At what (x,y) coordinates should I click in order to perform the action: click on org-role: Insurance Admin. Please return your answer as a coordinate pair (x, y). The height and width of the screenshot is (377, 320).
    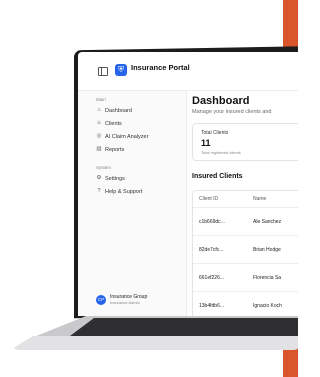
    Looking at the image, I should click on (125, 302).